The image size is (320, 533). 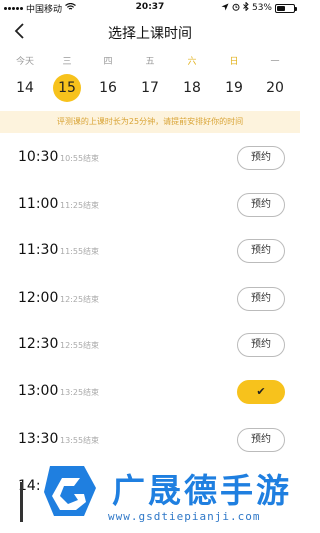 I want to click on slot-start-time: 12:00, so click(x=38, y=298).